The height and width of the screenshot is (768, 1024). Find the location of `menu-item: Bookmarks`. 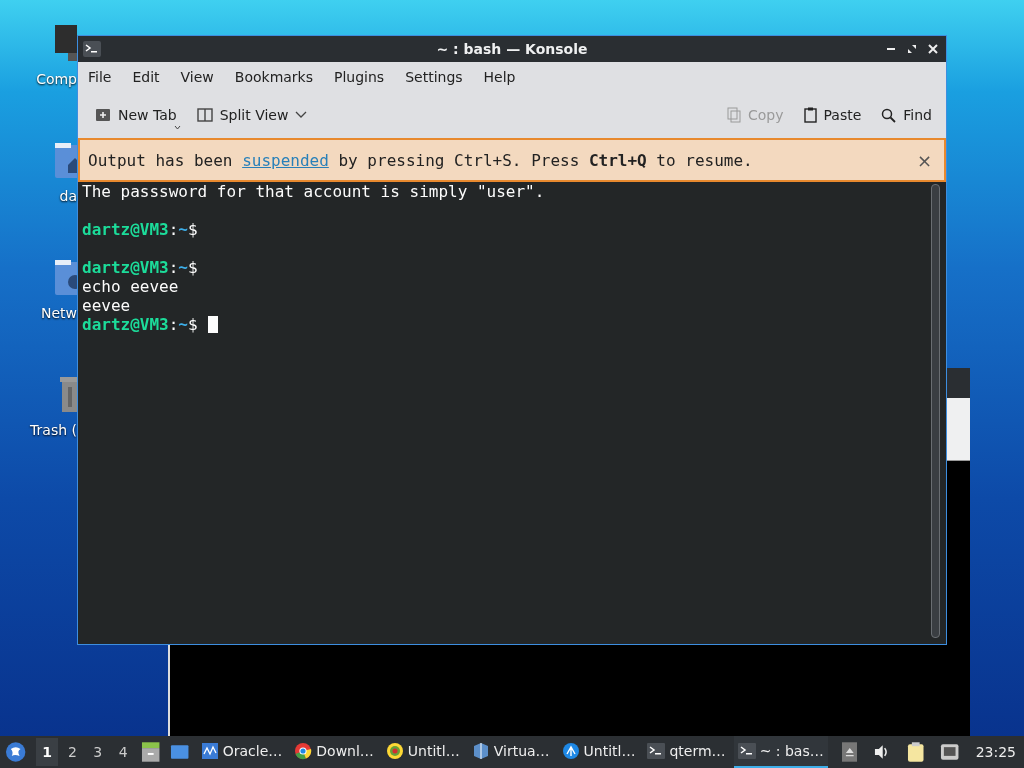

menu-item: Bookmarks is located at coordinates (273, 77).